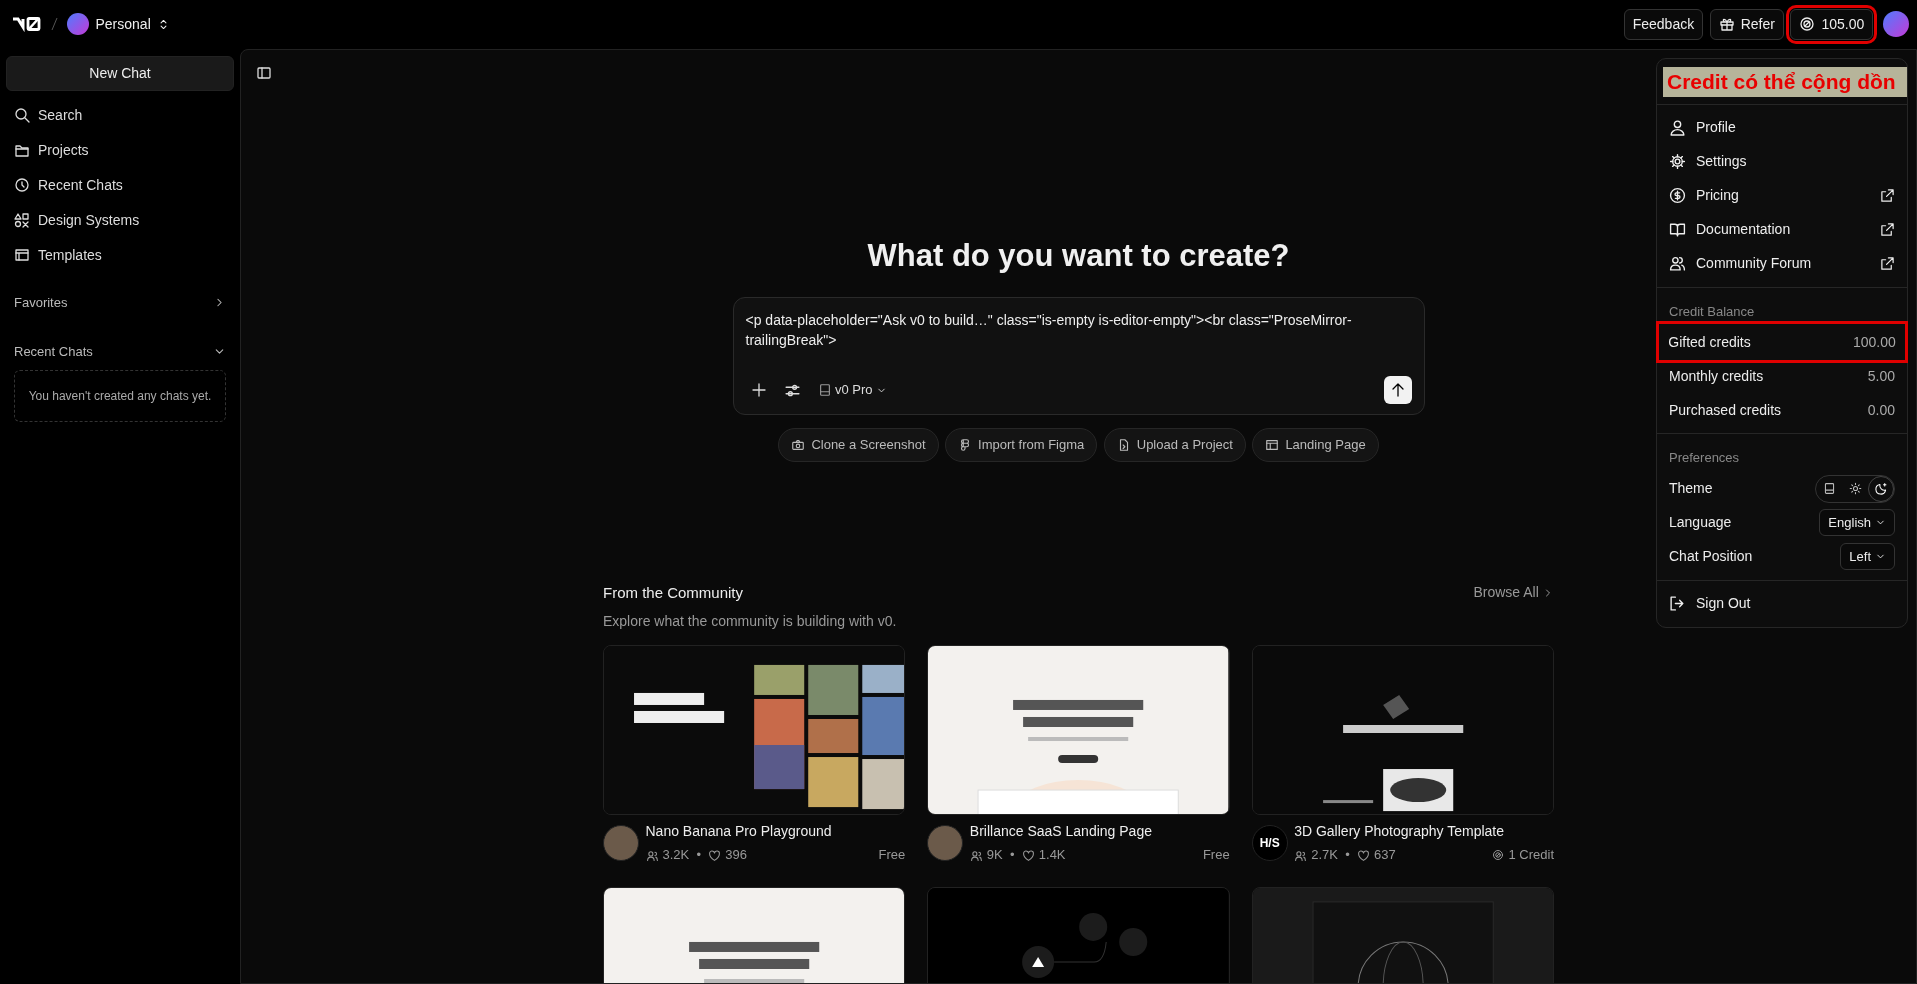 The width and height of the screenshot is (1917, 984). I want to click on logo, so click(27, 24).